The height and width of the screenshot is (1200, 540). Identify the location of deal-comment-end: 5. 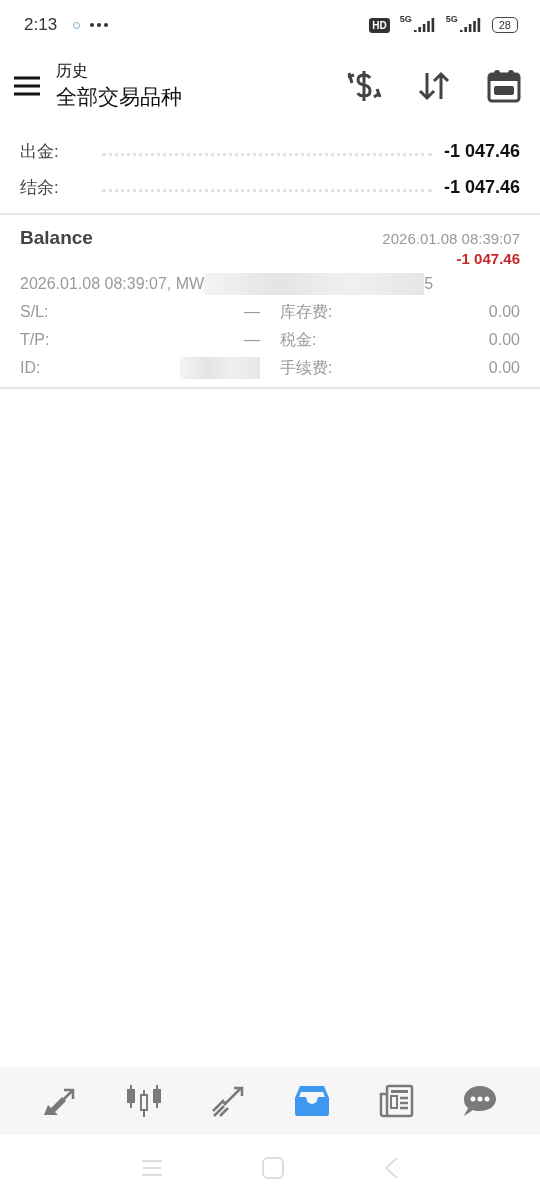
(429, 284).